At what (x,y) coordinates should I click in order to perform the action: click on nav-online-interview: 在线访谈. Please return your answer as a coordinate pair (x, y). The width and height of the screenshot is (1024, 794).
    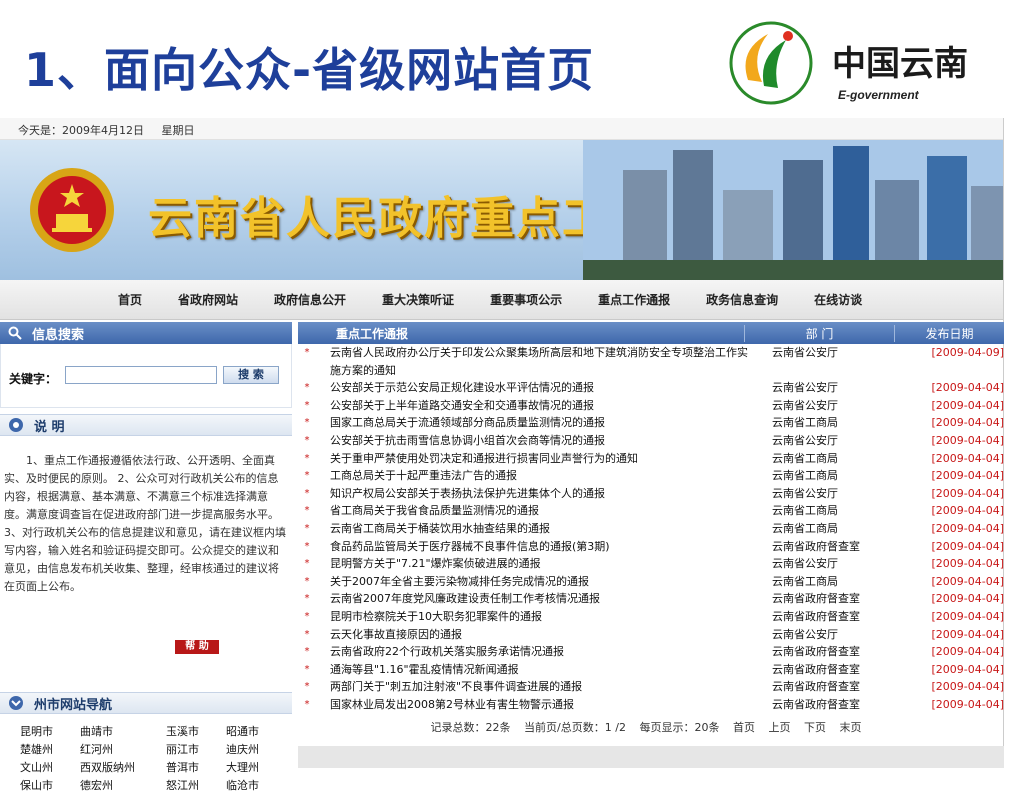
    Looking at the image, I should click on (838, 299).